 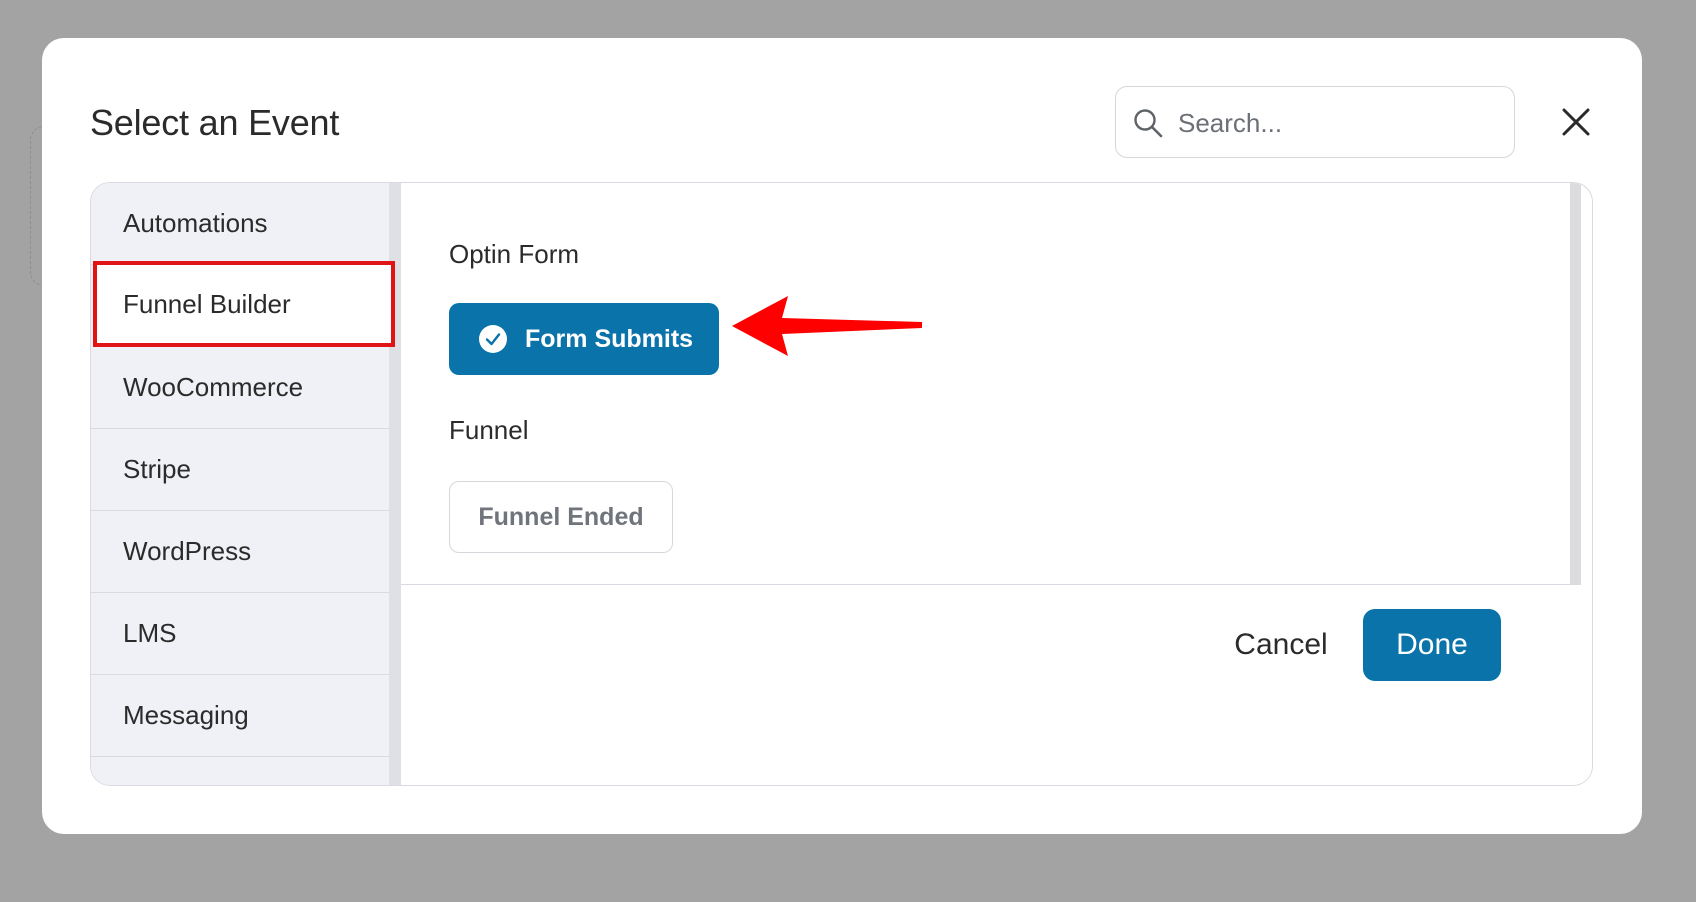 I want to click on search-icon, so click(x=1148, y=123).